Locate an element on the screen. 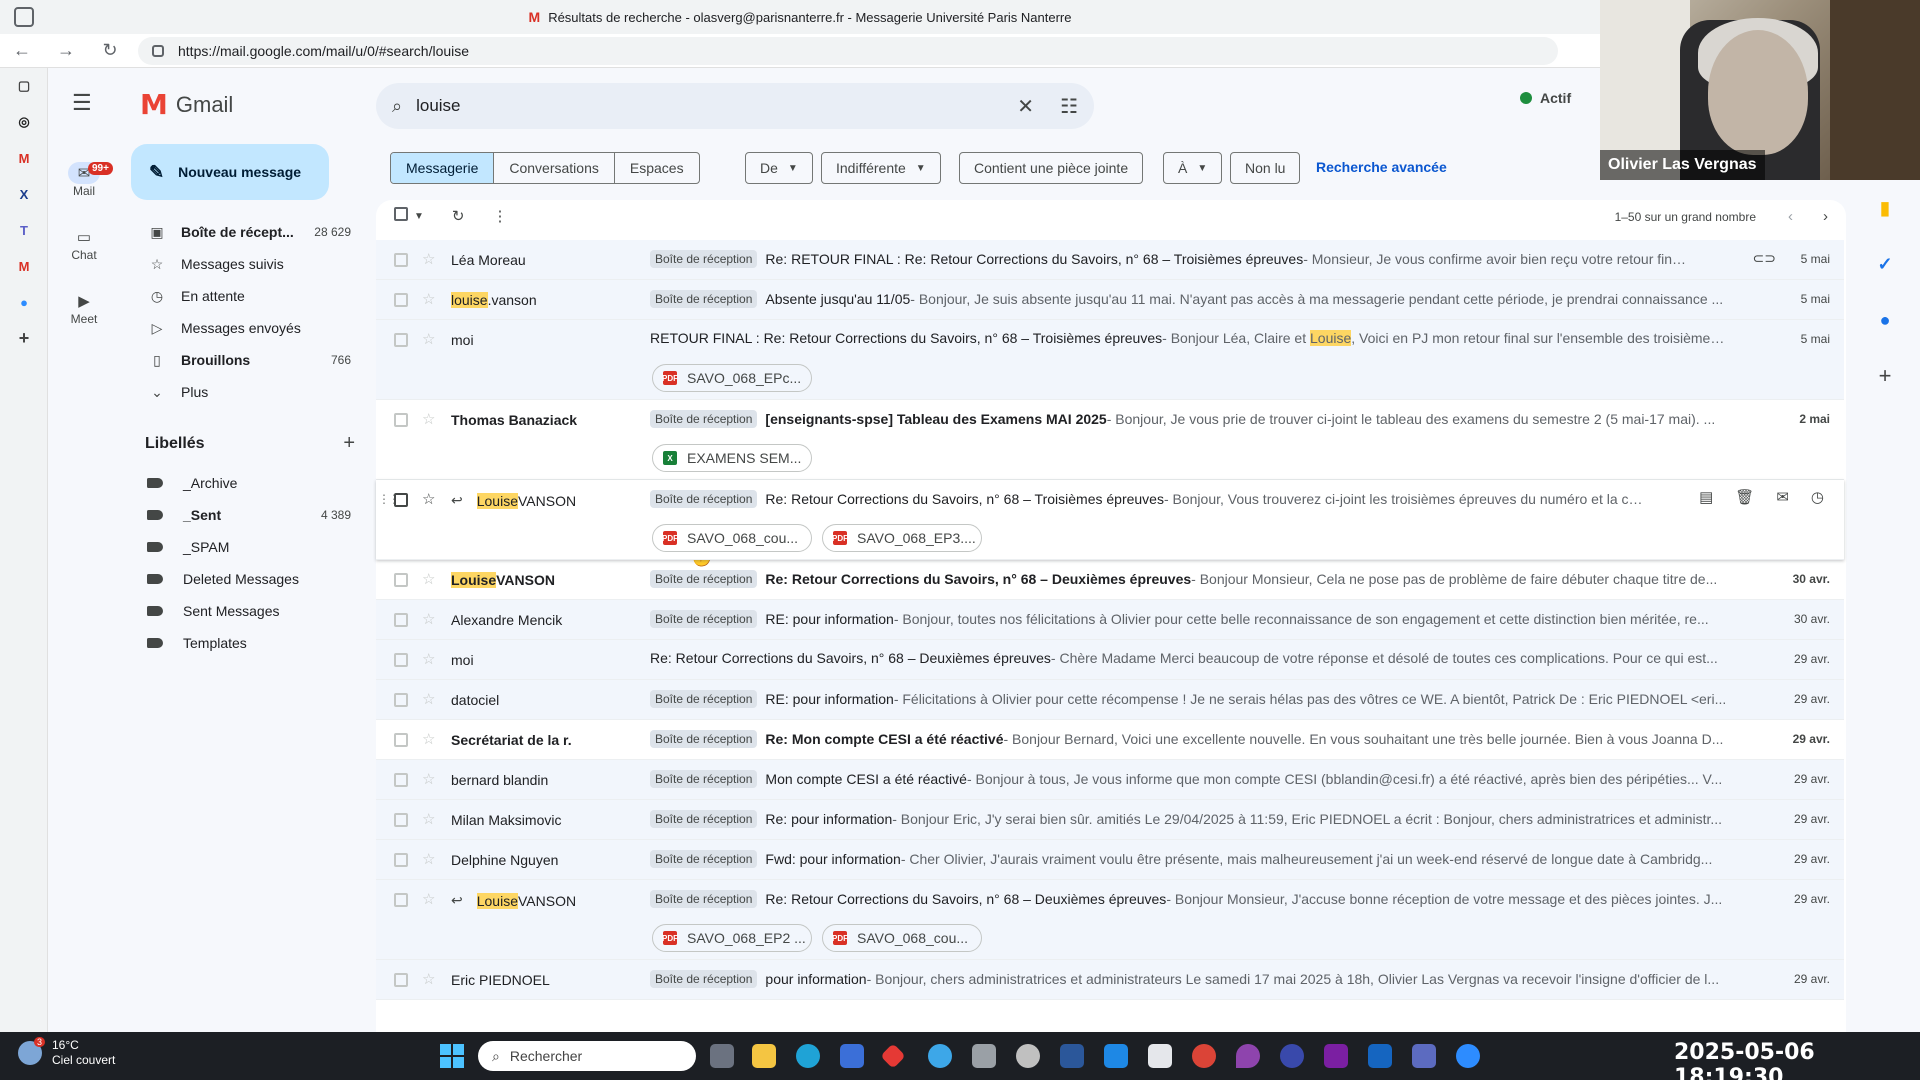 This screenshot has height=1080, width=1920. zoom-icon is located at coordinates (1468, 1056).